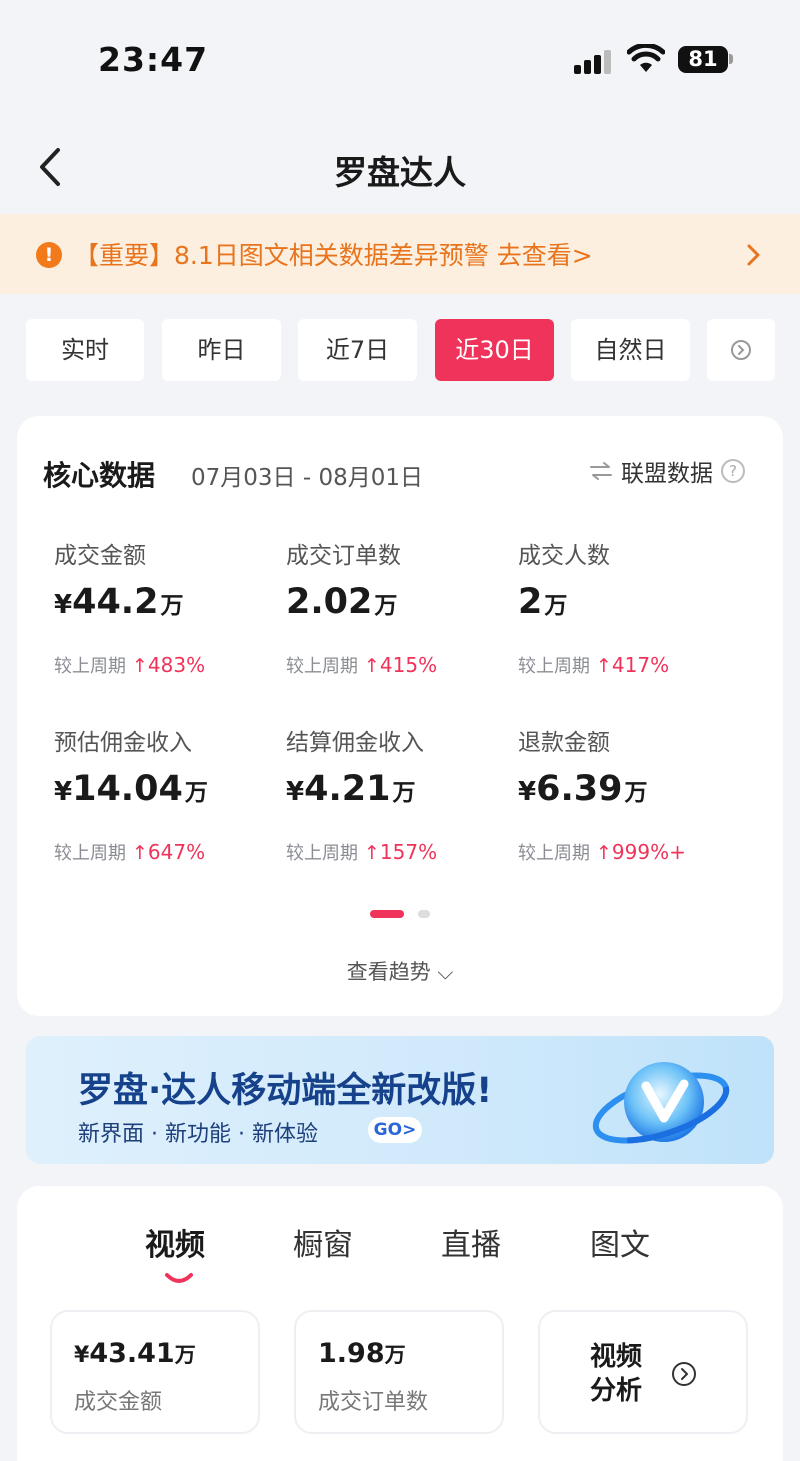 Image resolution: width=800 pixels, height=1461 pixels. I want to click on stat-label: 成交金额, so click(118, 1402).